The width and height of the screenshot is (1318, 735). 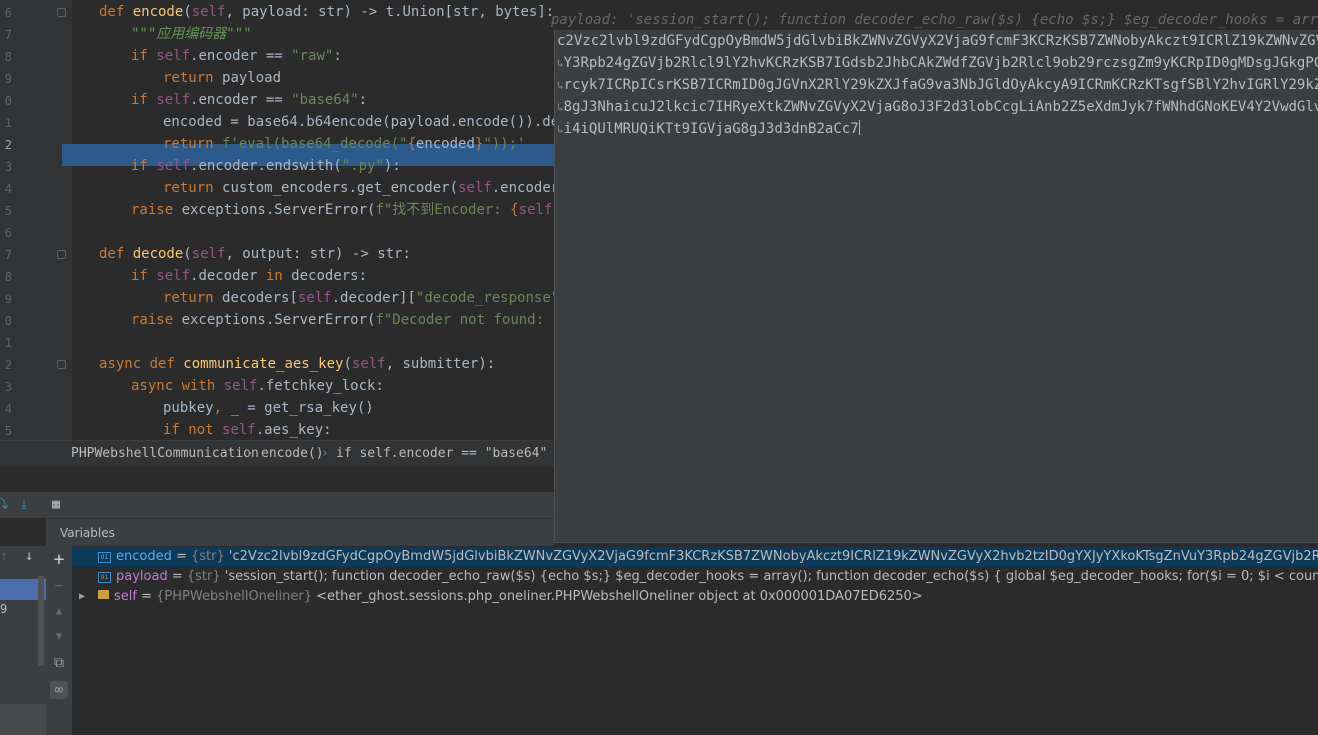 What do you see at coordinates (252, 78) in the screenshot?
I see `code-token: payload` at bounding box center [252, 78].